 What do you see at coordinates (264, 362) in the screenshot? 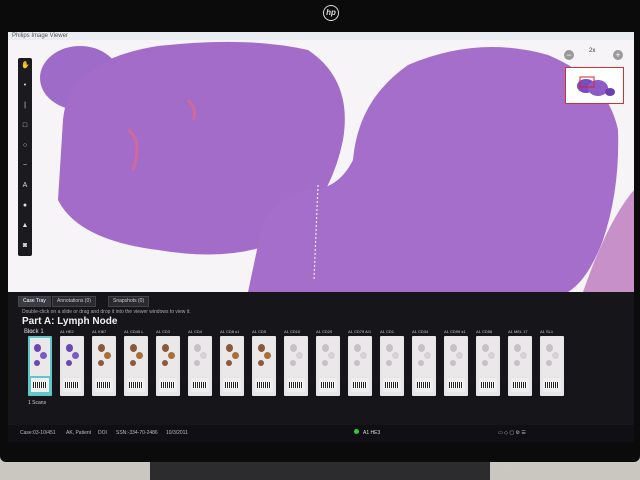
I see `slide-card: A1 CD5` at bounding box center [264, 362].